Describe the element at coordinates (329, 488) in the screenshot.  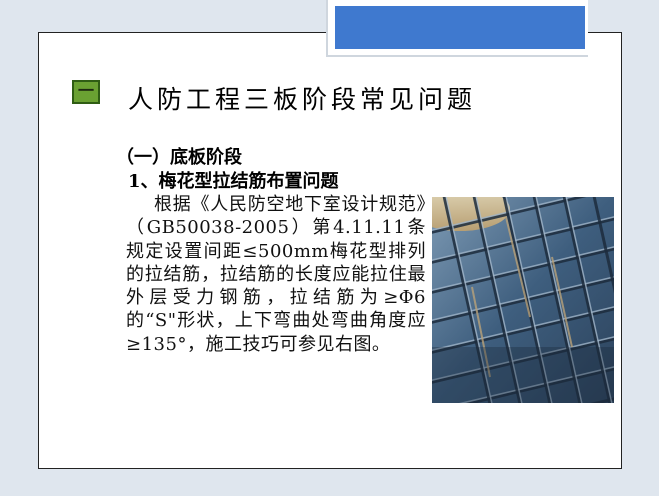
I see `bottom-band` at that location.